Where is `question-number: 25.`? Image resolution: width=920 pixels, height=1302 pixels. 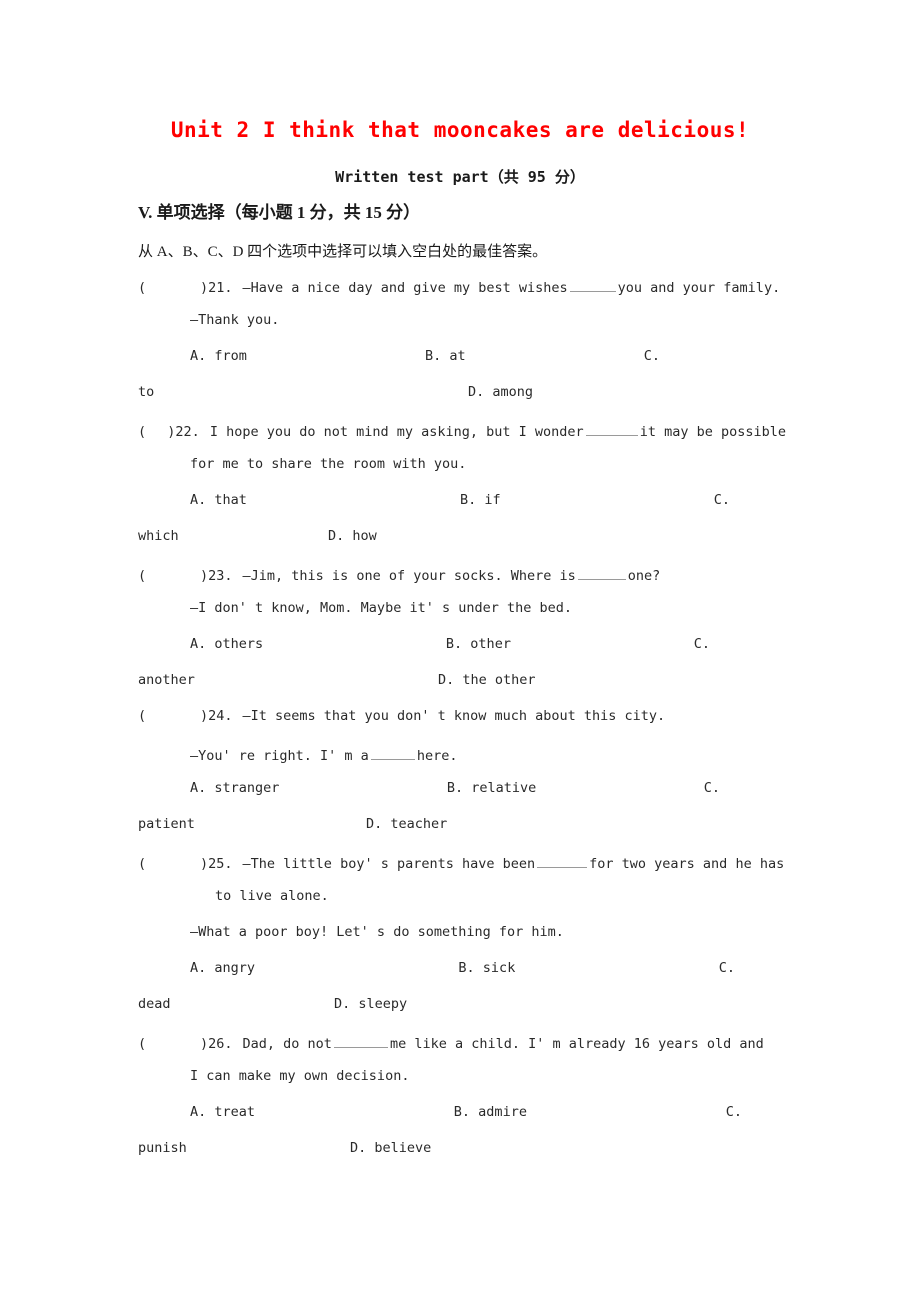 question-number: 25. is located at coordinates (220, 863).